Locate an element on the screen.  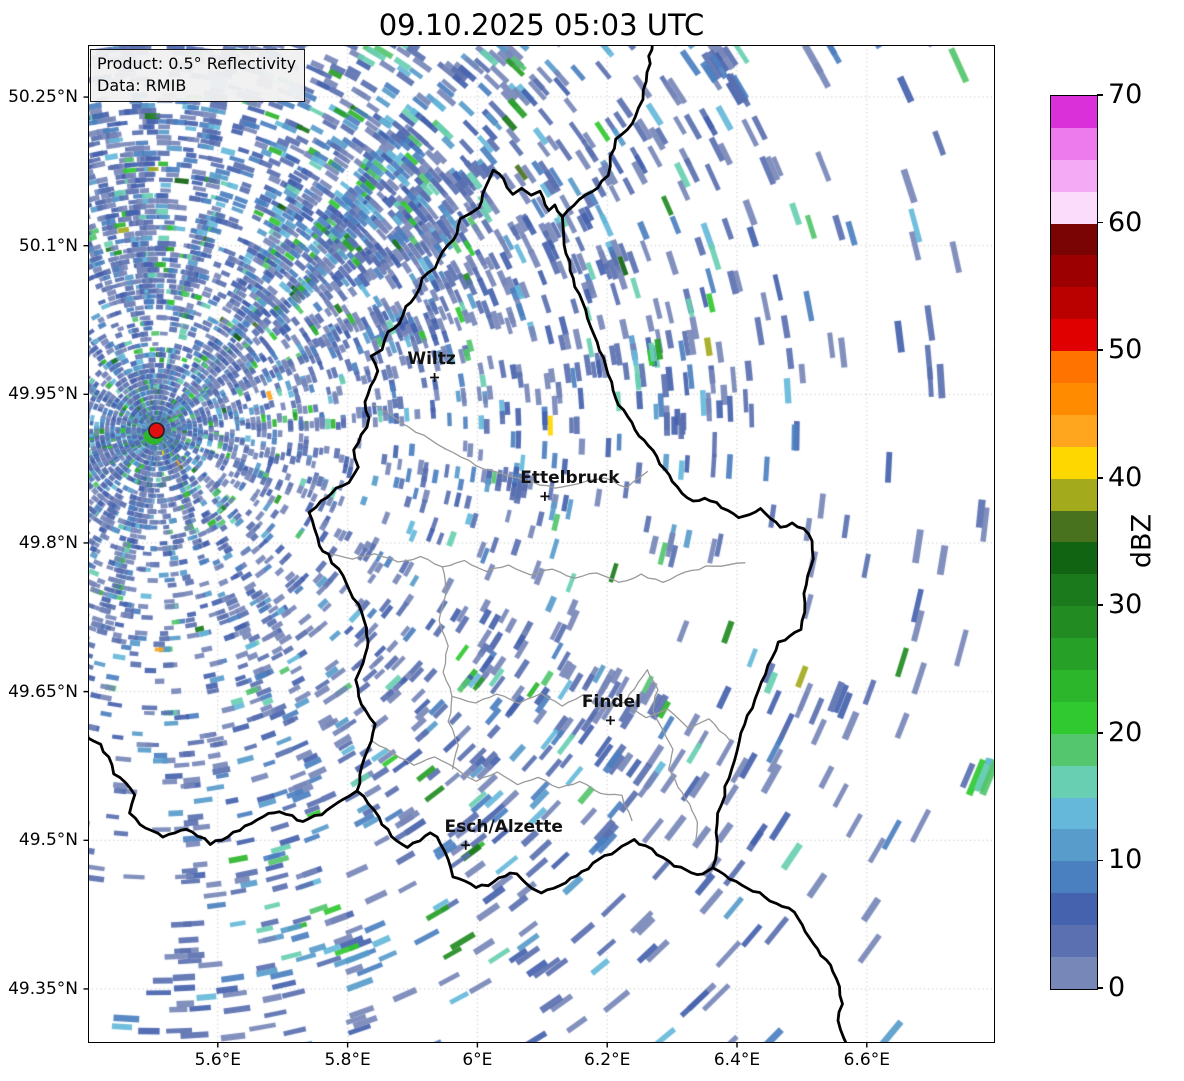
country-border-belgium-germany is located at coordinates (607, 132).